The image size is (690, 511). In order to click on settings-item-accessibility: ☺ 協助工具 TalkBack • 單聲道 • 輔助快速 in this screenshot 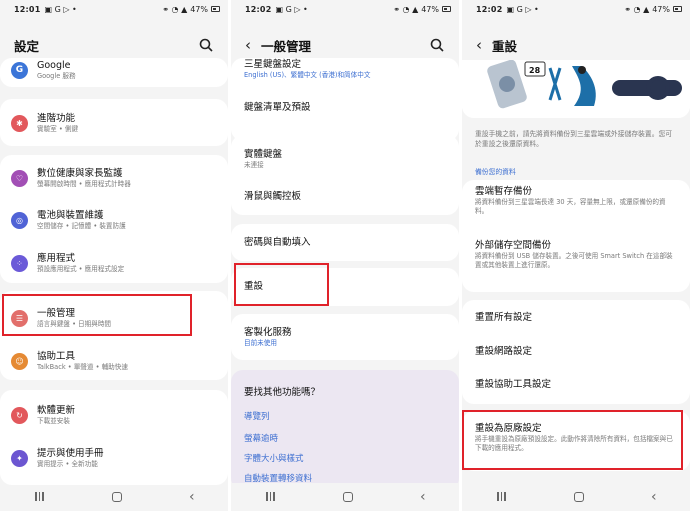, I will do `click(114, 361)`.